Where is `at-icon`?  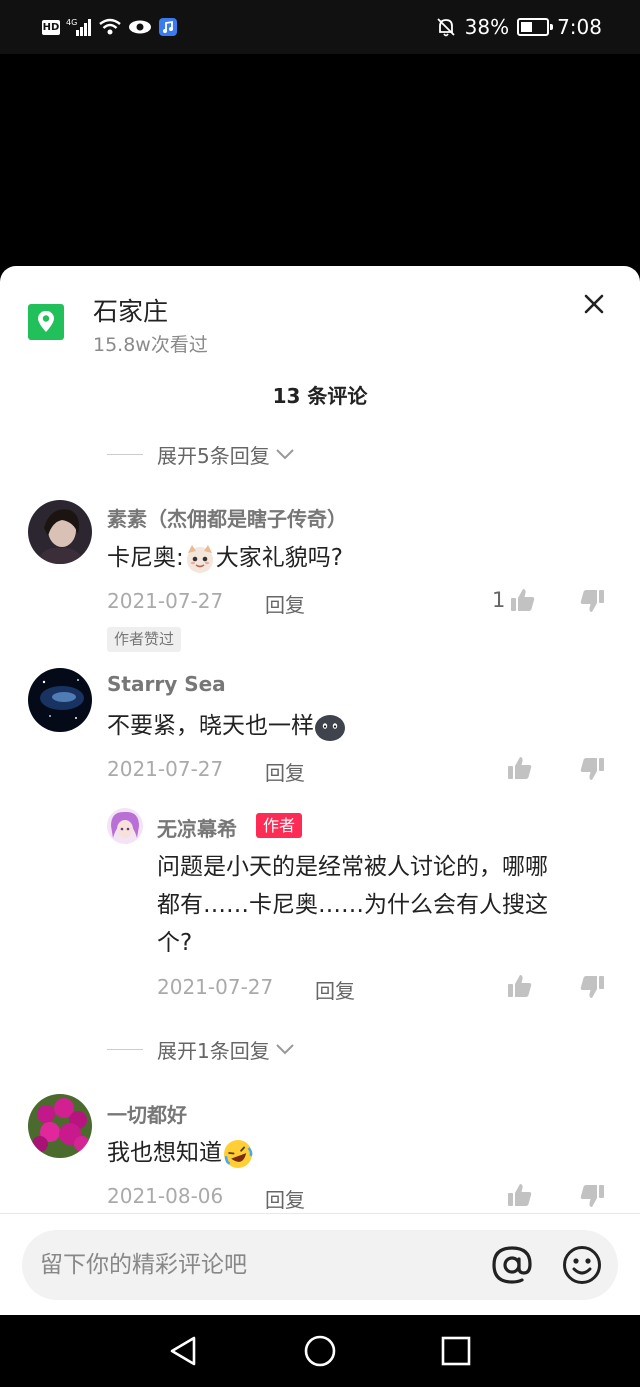
at-icon is located at coordinates (512, 1265).